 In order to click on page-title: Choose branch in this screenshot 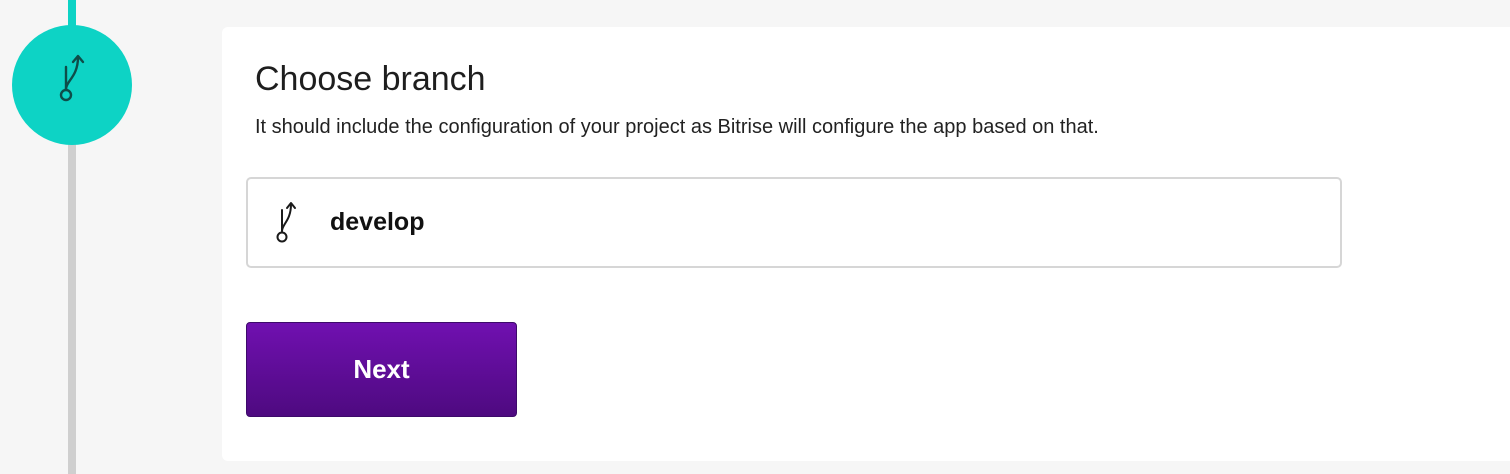, I will do `click(370, 79)`.